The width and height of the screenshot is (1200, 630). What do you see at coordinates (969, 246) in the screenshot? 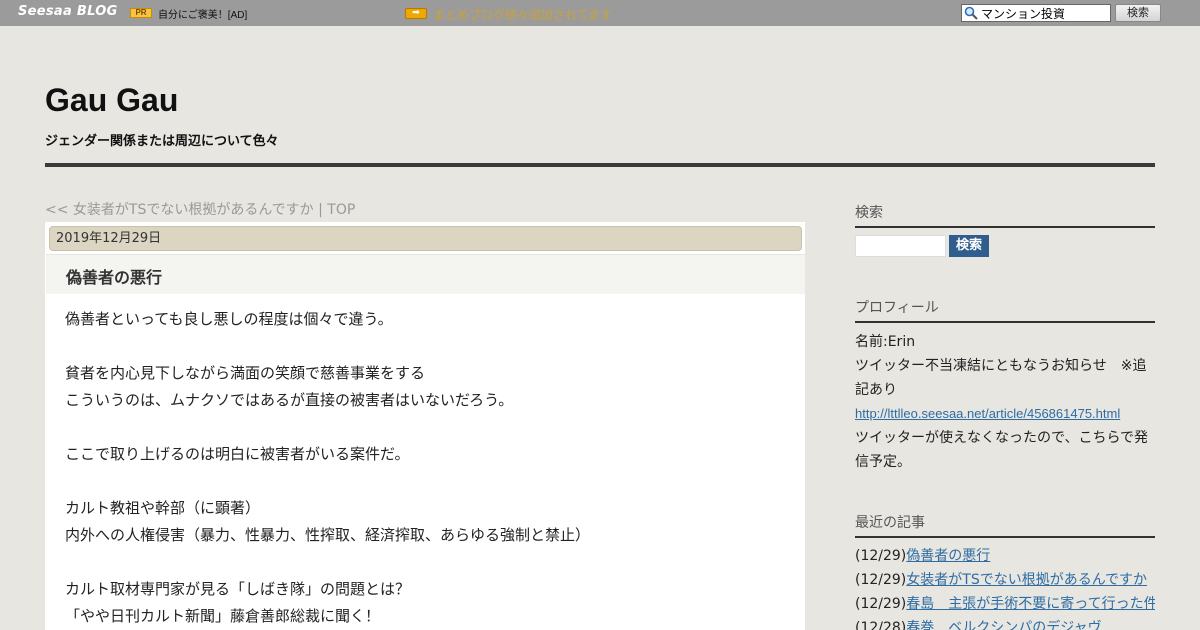
I see `sidebar-search-button: 検索` at bounding box center [969, 246].